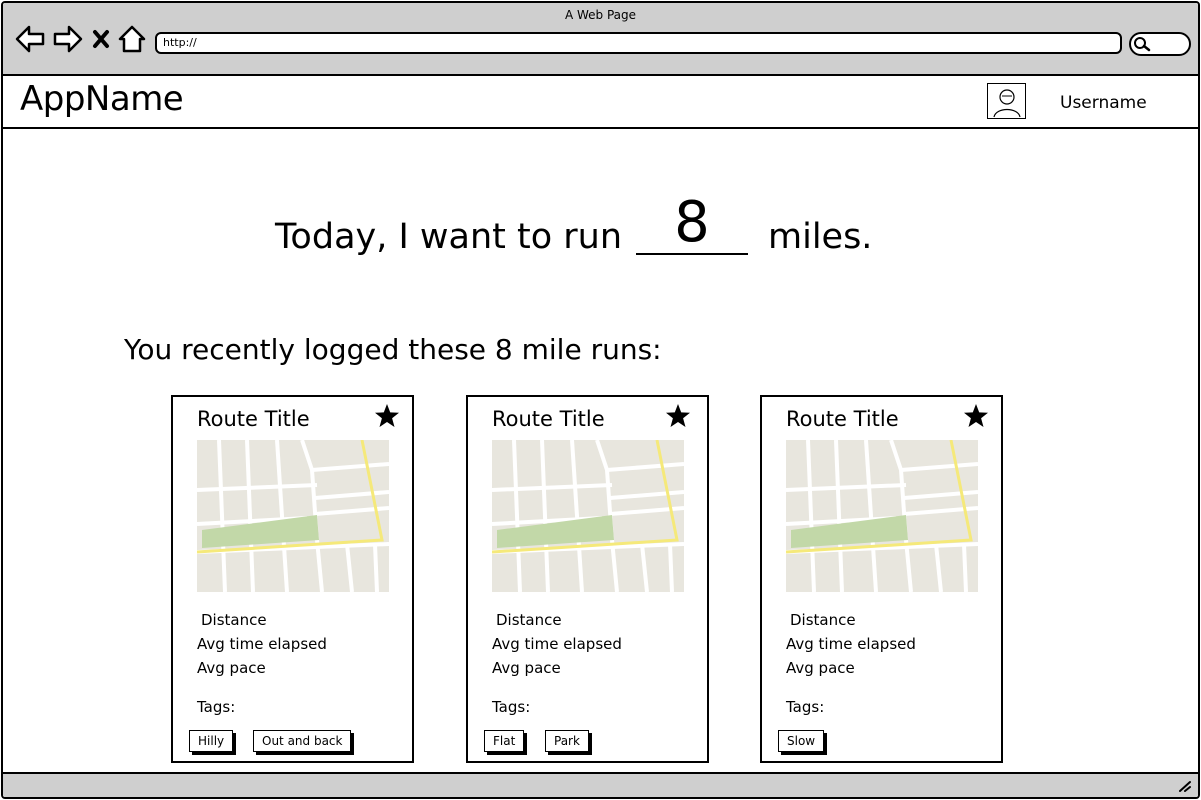  I want to click on browser-chrome: A Web Page http://, so click(600, 39).